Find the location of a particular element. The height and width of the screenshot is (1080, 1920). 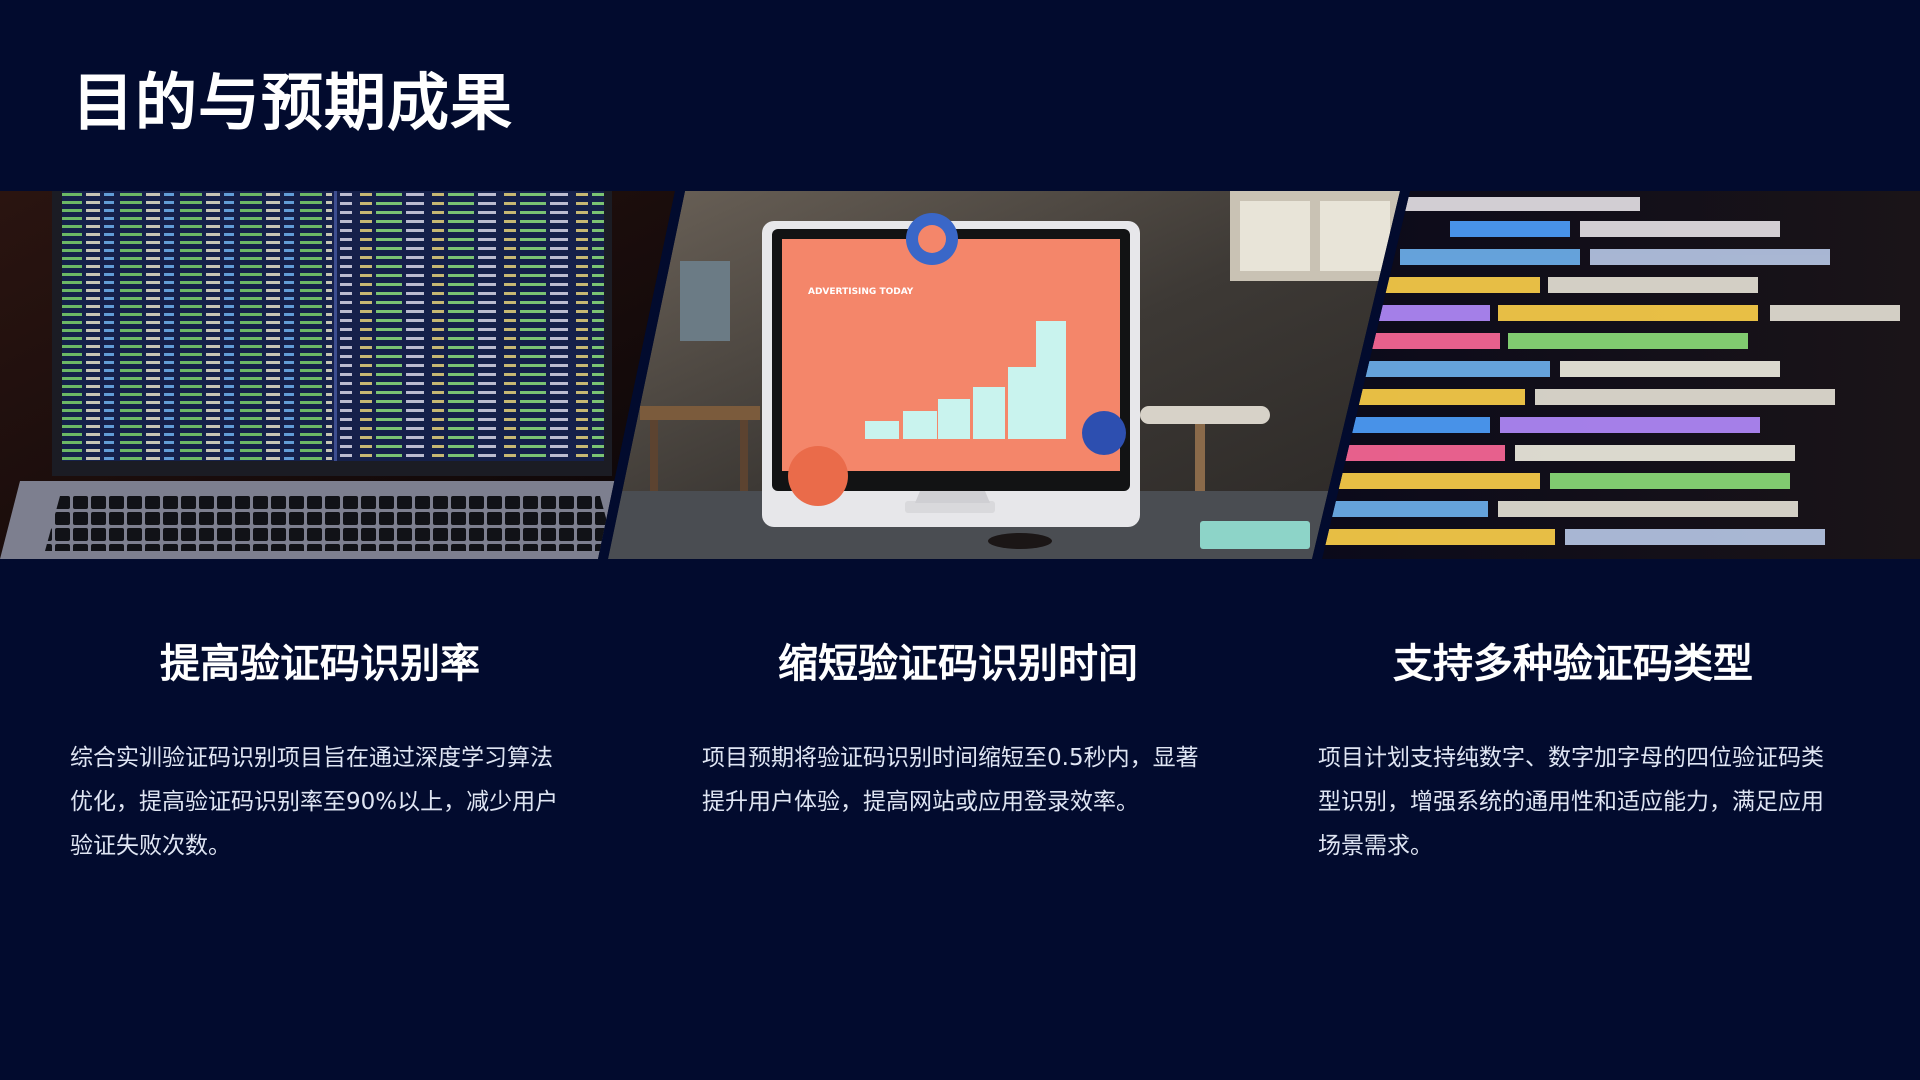

code-closeup-photo is located at coordinates (1621, 375).